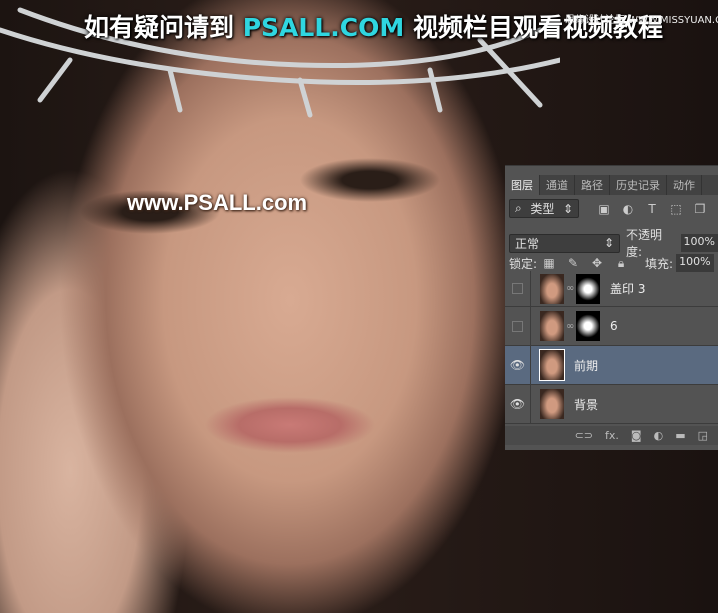 The width and height of the screenshot is (718, 613). Describe the element at coordinates (703, 435) in the screenshot. I see `new-layer-icon: ◲` at that location.